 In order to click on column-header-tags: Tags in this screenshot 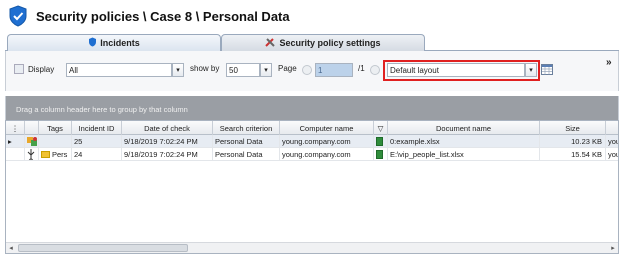, I will do `click(55, 128)`.